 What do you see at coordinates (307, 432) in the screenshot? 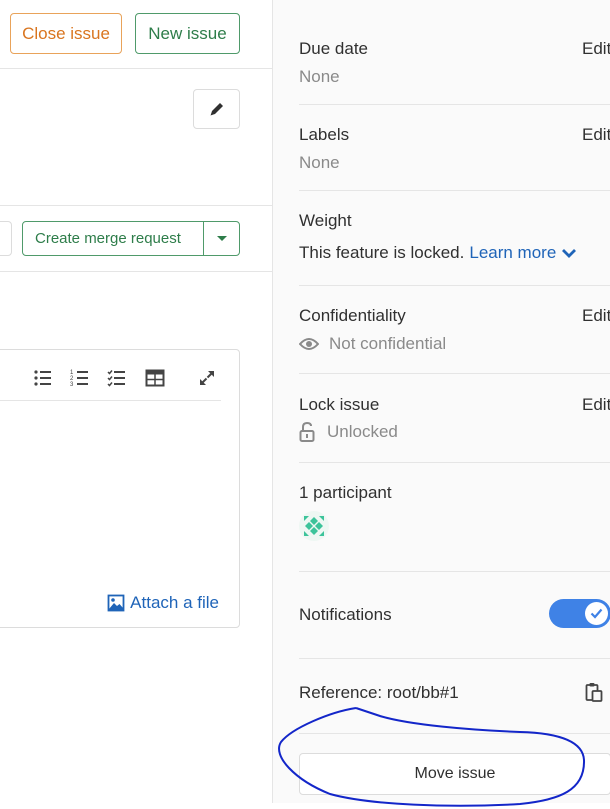
I see `unlock-icon` at bounding box center [307, 432].